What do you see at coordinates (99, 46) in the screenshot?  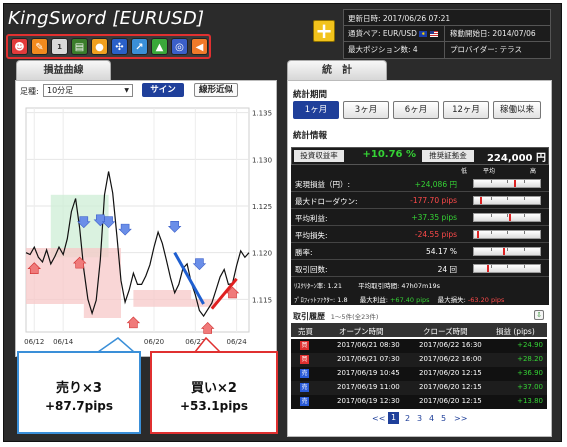 I see `medal-icon: ●` at bounding box center [99, 46].